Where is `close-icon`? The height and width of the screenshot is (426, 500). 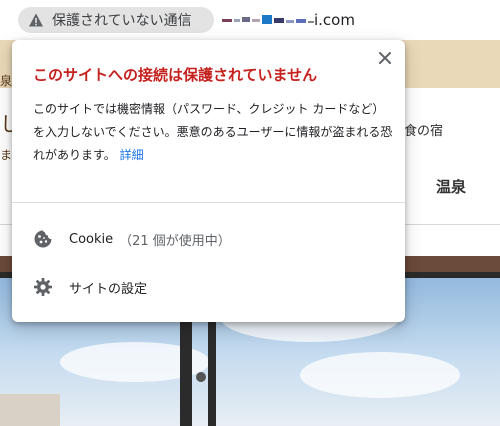
close-icon is located at coordinates (385, 58).